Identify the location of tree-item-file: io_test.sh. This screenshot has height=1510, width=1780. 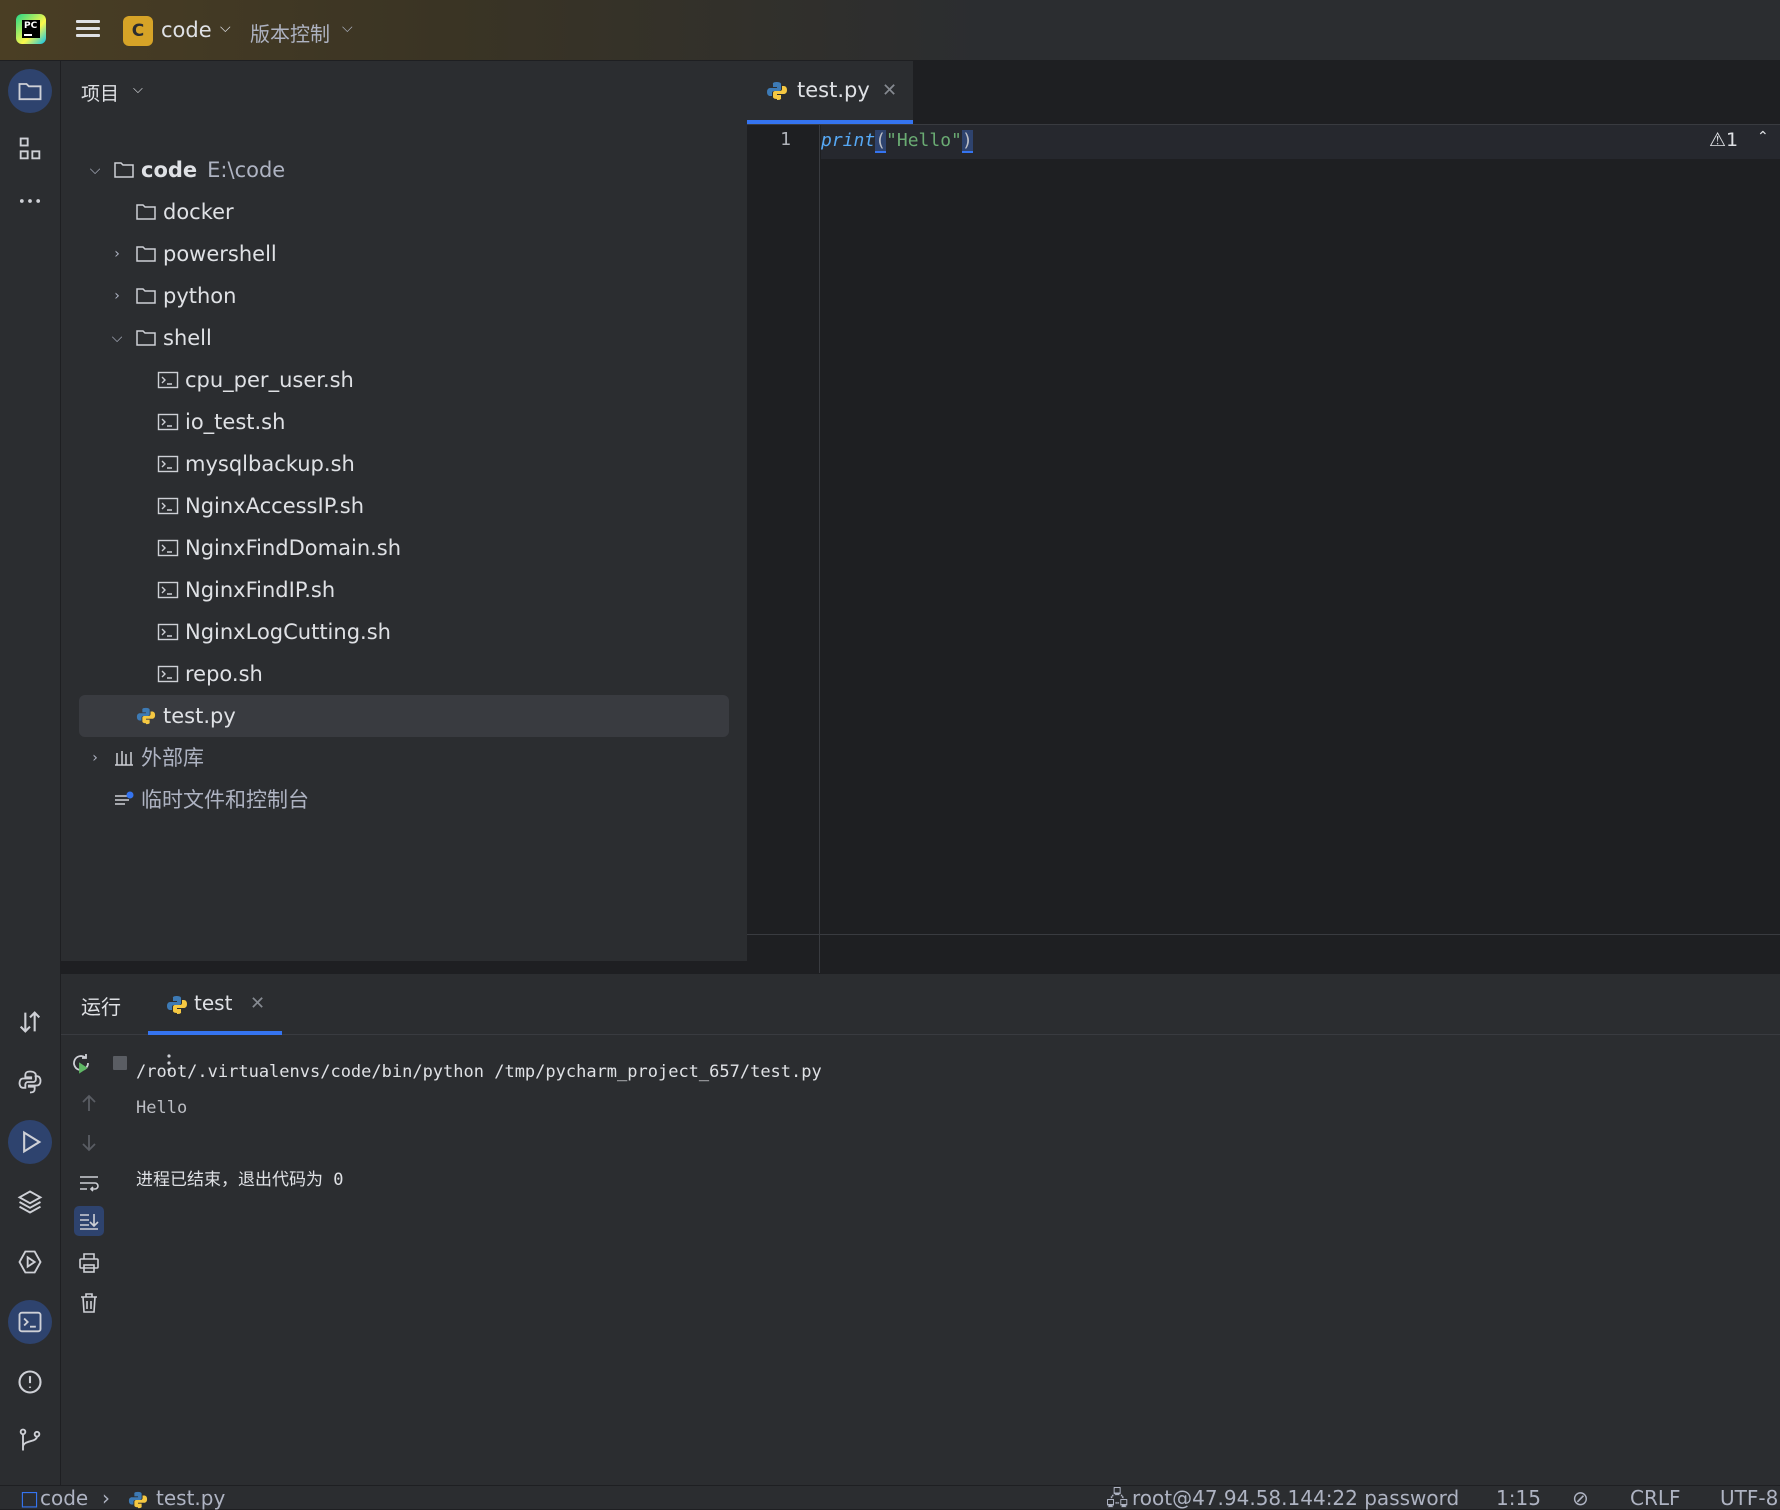
(404, 422).